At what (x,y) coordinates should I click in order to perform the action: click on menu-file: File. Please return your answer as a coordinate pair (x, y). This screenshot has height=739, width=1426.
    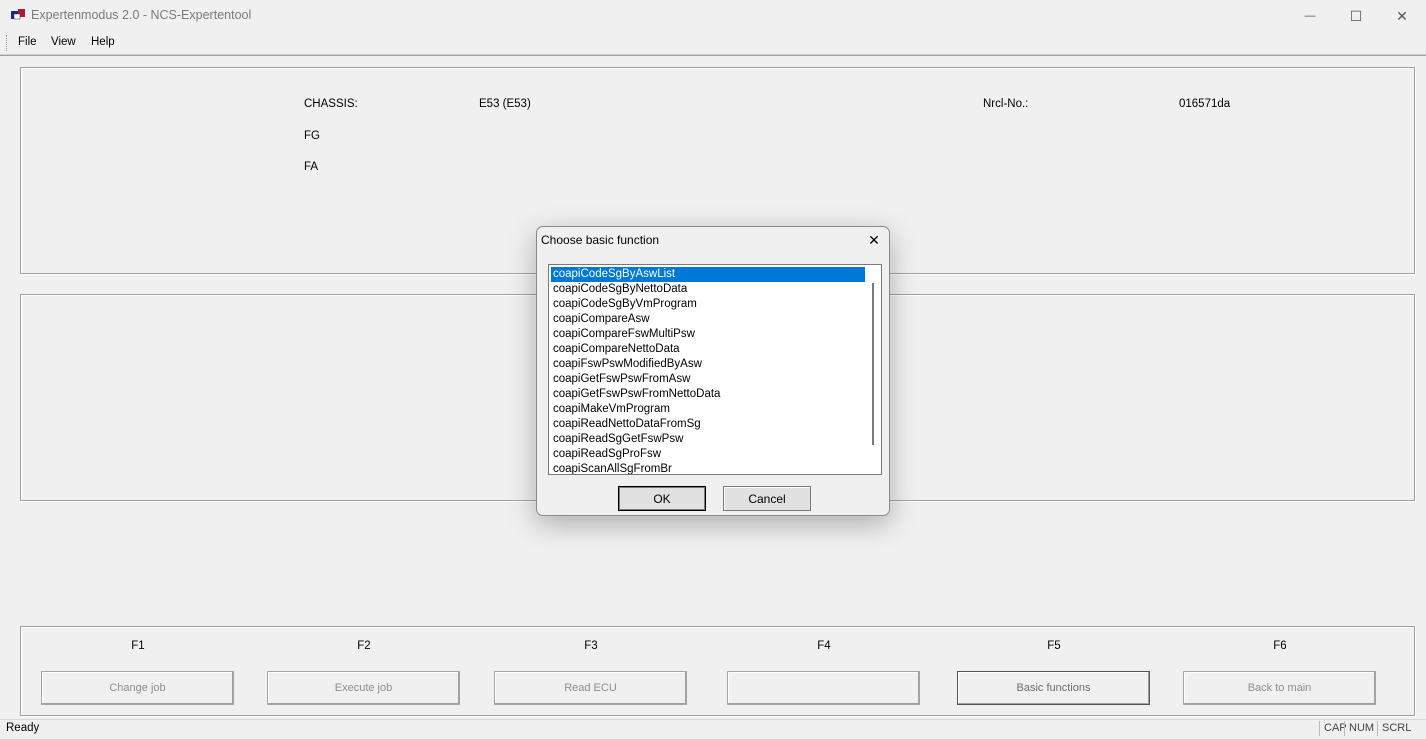
    Looking at the image, I should click on (27, 42).